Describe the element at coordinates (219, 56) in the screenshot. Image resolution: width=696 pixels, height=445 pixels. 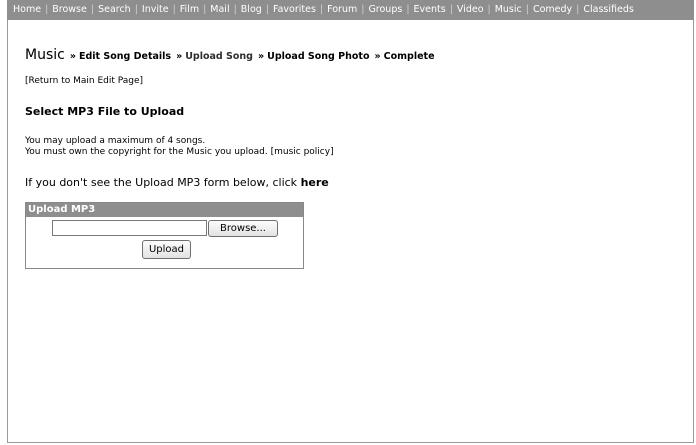
I see `breadcrumb-upload-song: Upload Song` at that location.